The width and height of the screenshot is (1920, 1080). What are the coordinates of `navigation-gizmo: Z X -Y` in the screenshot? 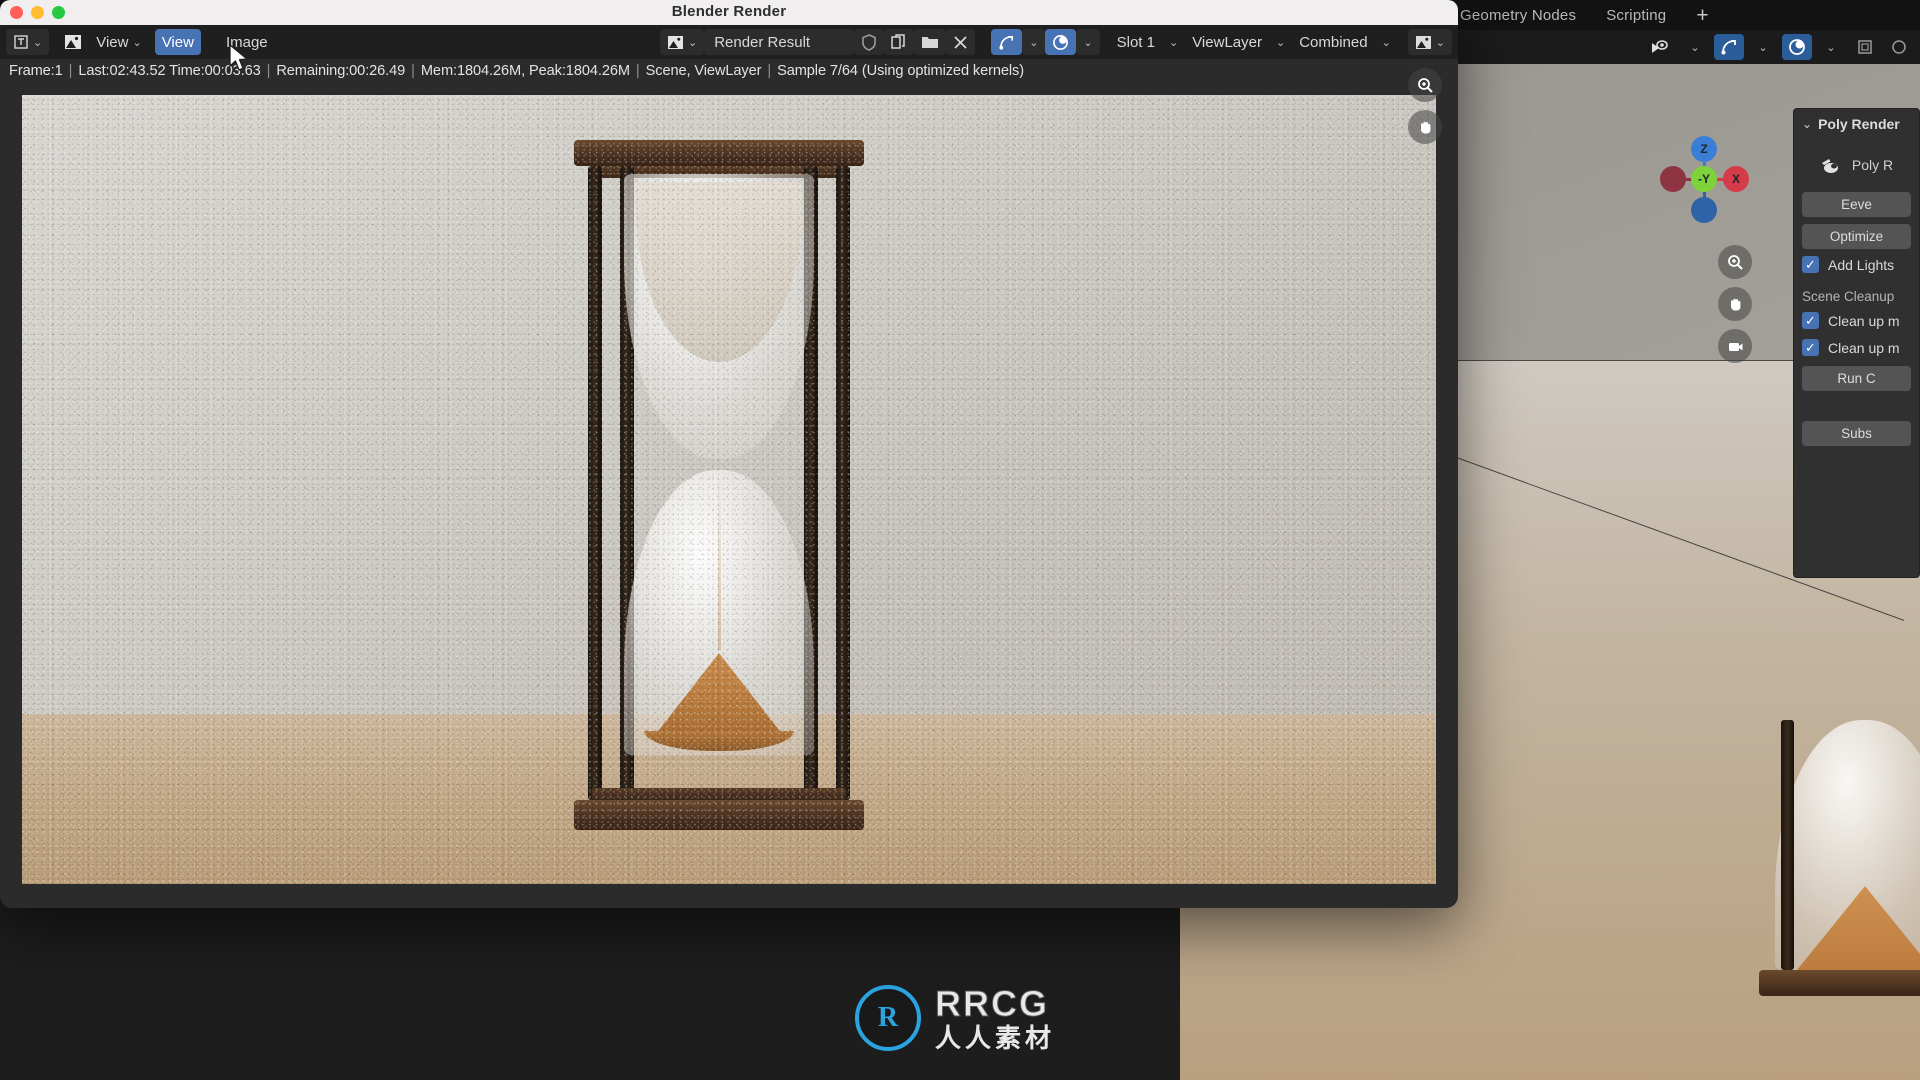 It's located at (1705, 180).